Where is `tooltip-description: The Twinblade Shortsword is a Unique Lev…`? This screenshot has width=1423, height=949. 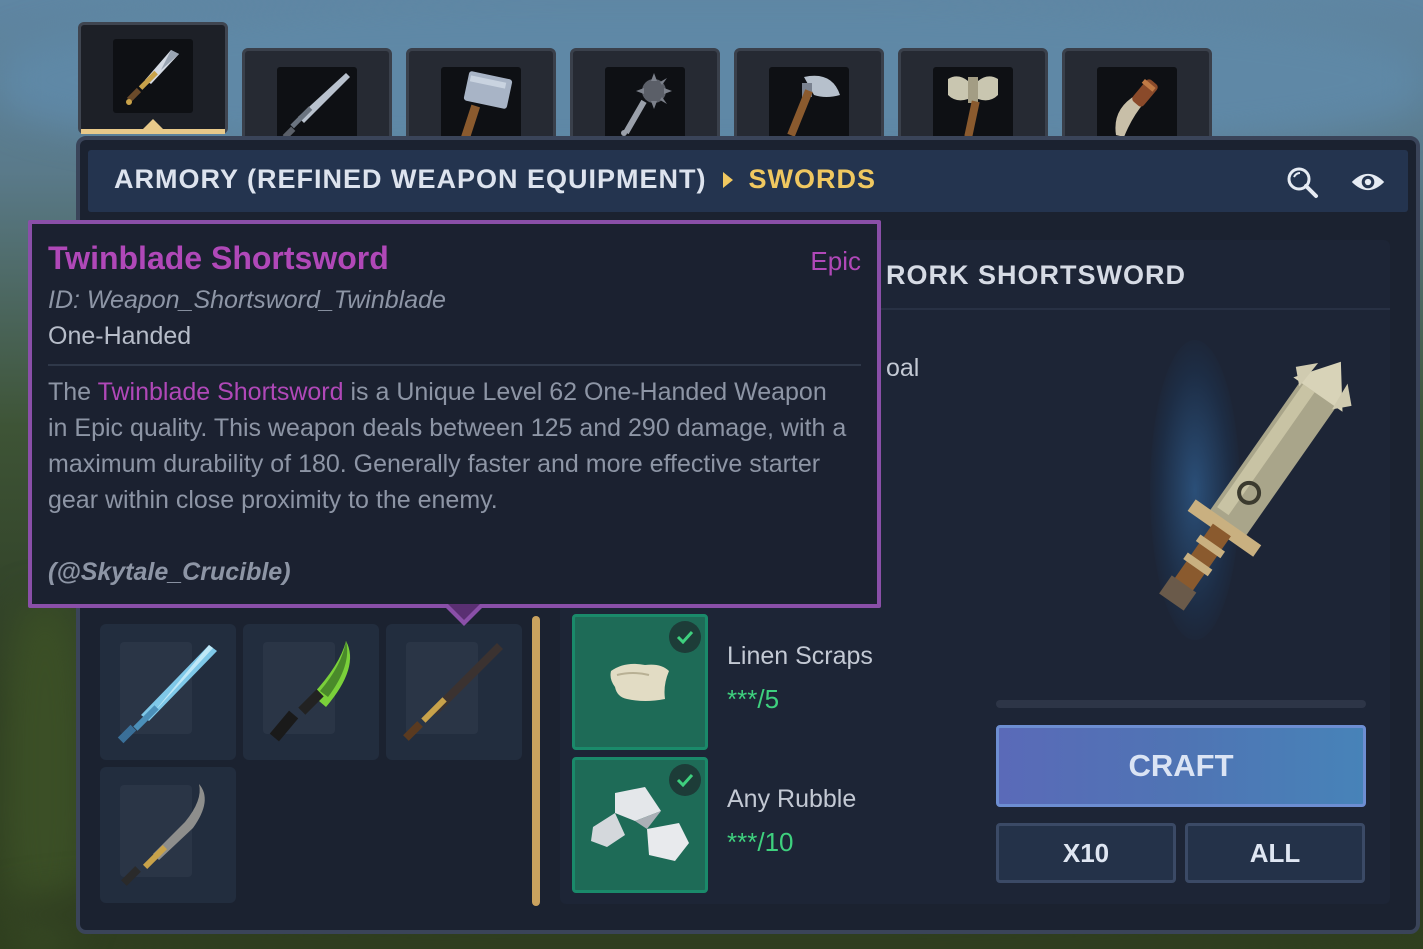
tooltip-description: The Twinblade Shortsword is a Unique Lev… is located at coordinates (448, 446).